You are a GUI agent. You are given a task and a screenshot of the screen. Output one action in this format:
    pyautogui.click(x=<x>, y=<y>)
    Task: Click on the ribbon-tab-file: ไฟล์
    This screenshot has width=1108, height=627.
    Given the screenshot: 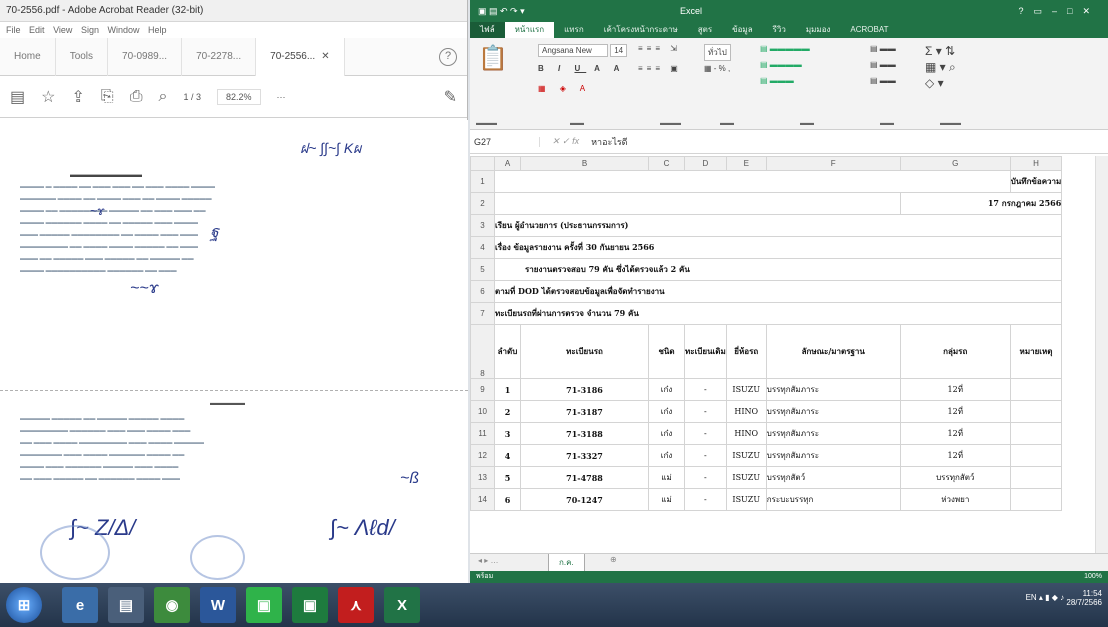 What is the action you would take?
    pyautogui.click(x=487, y=30)
    